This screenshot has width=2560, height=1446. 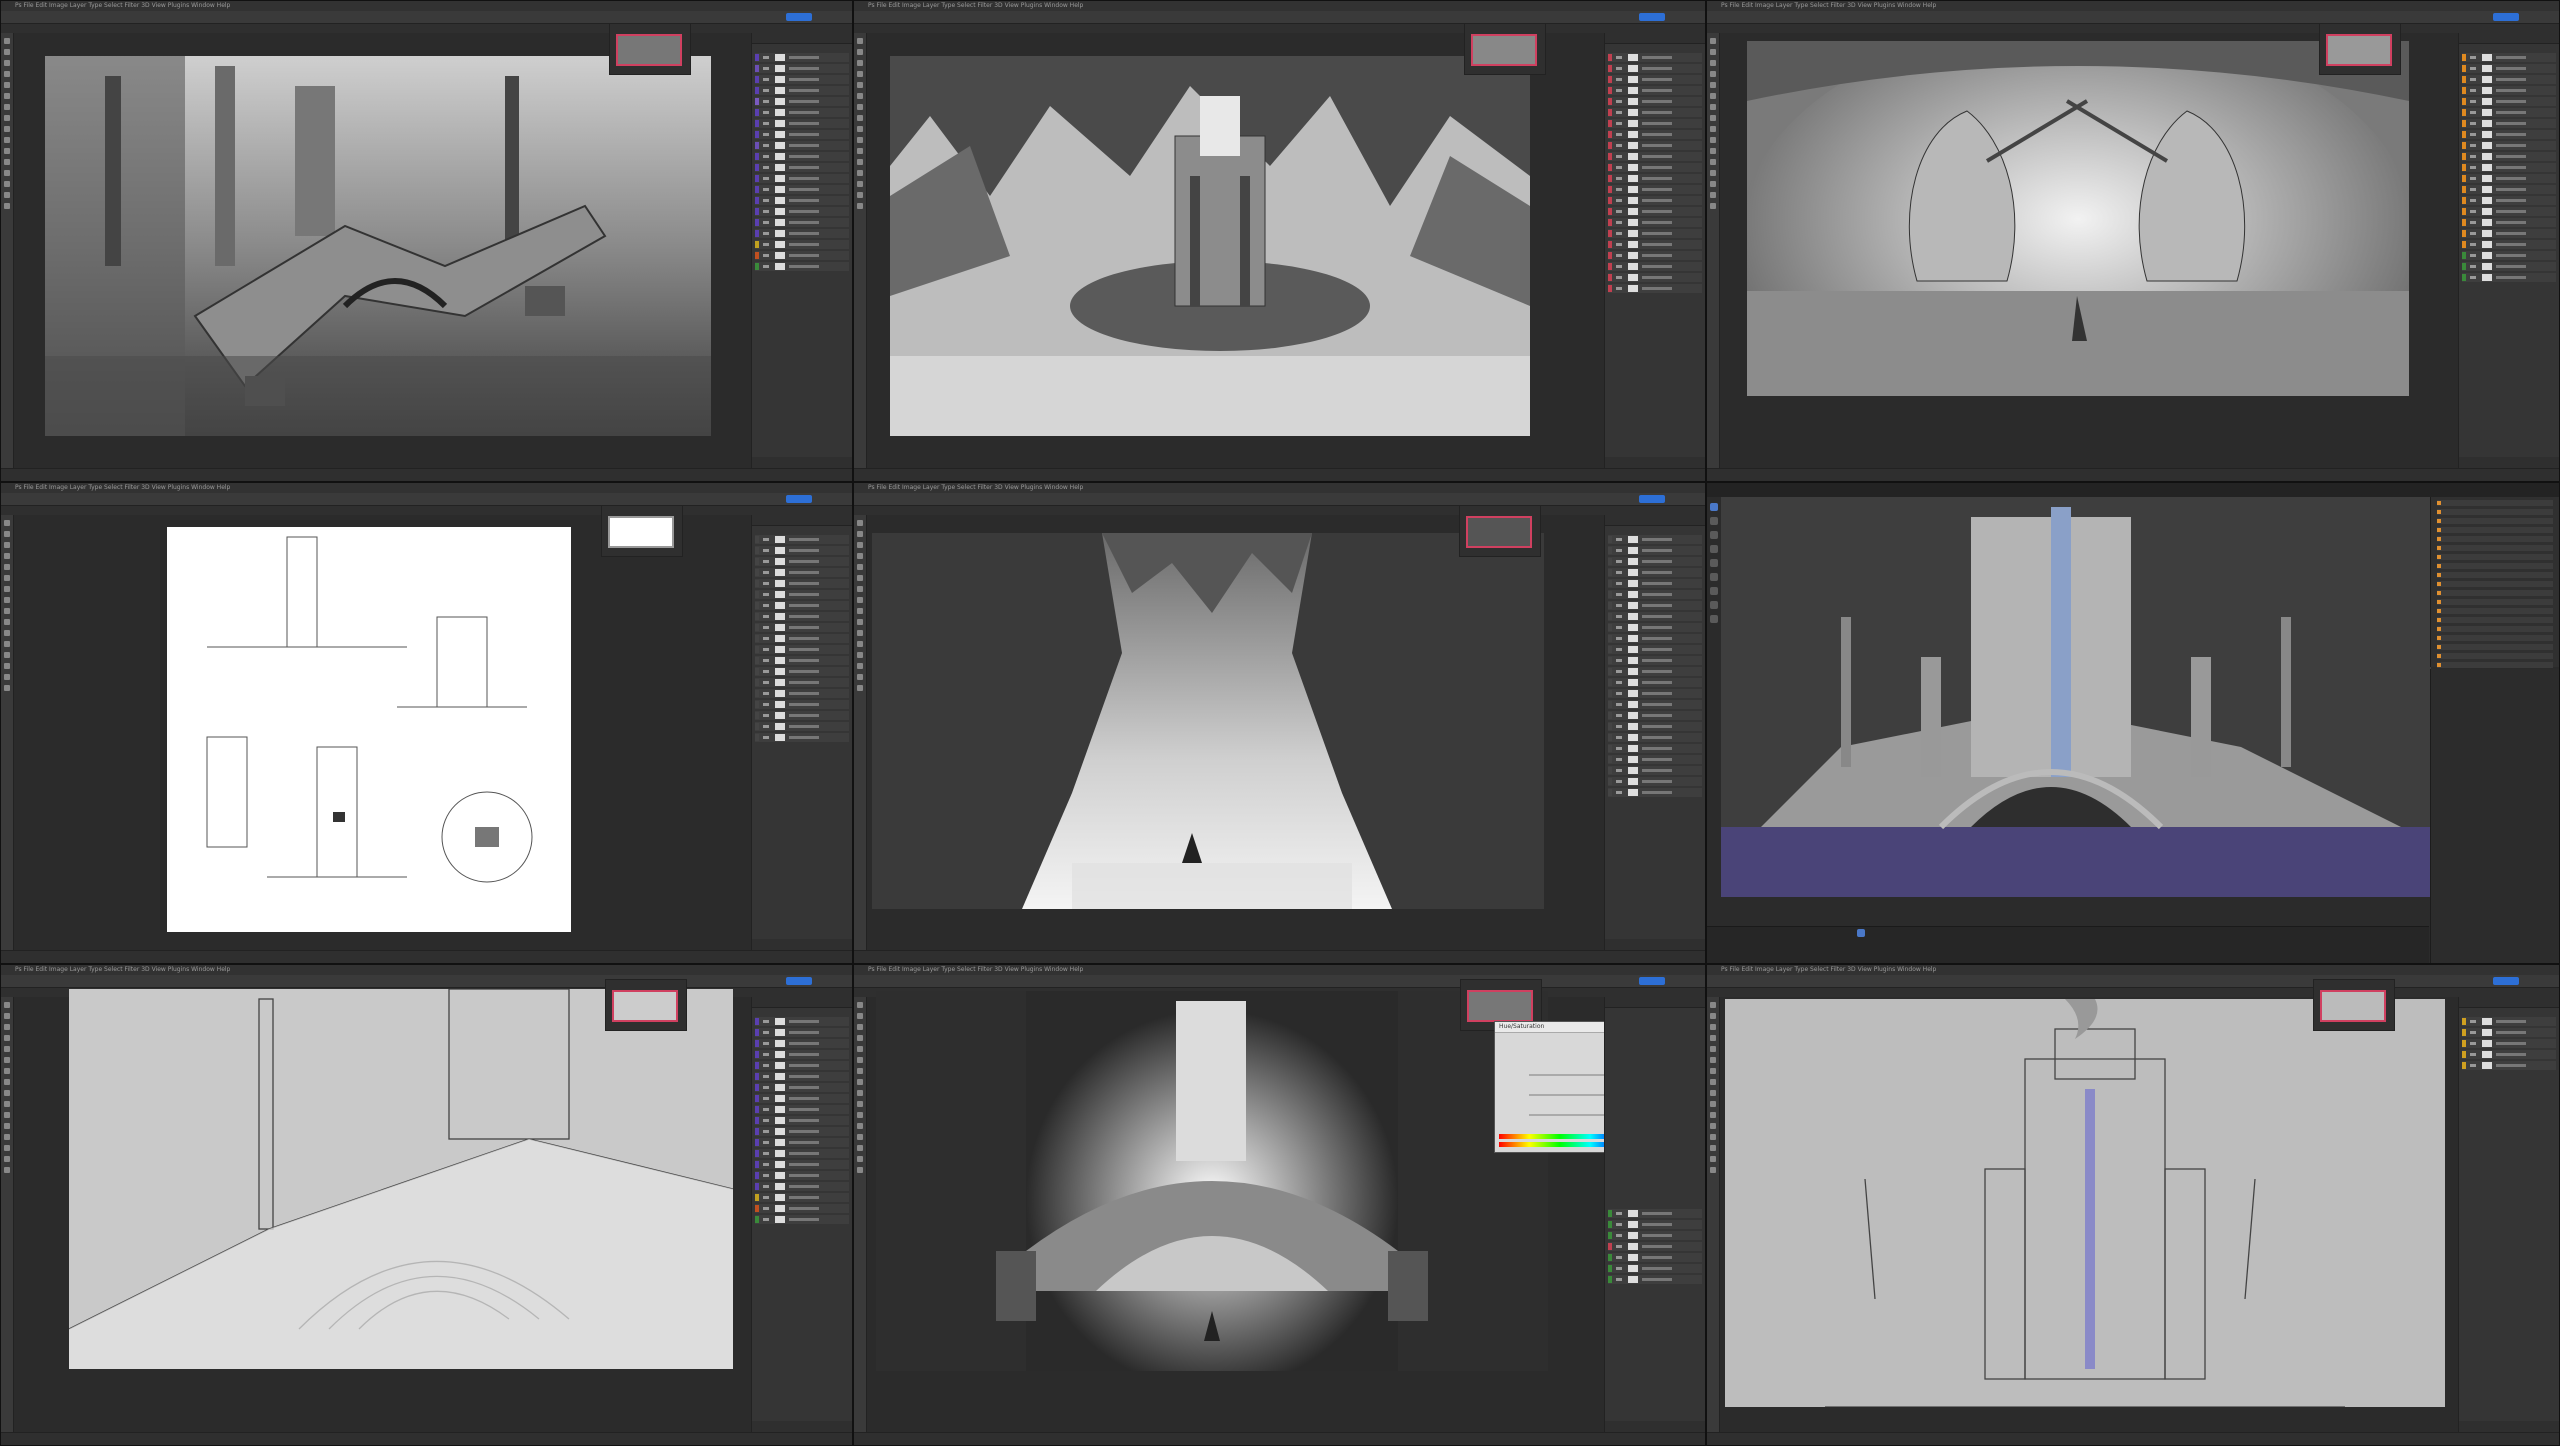 What do you see at coordinates (1567, 1115) in the screenshot?
I see `lightness-slider` at bounding box center [1567, 1115].